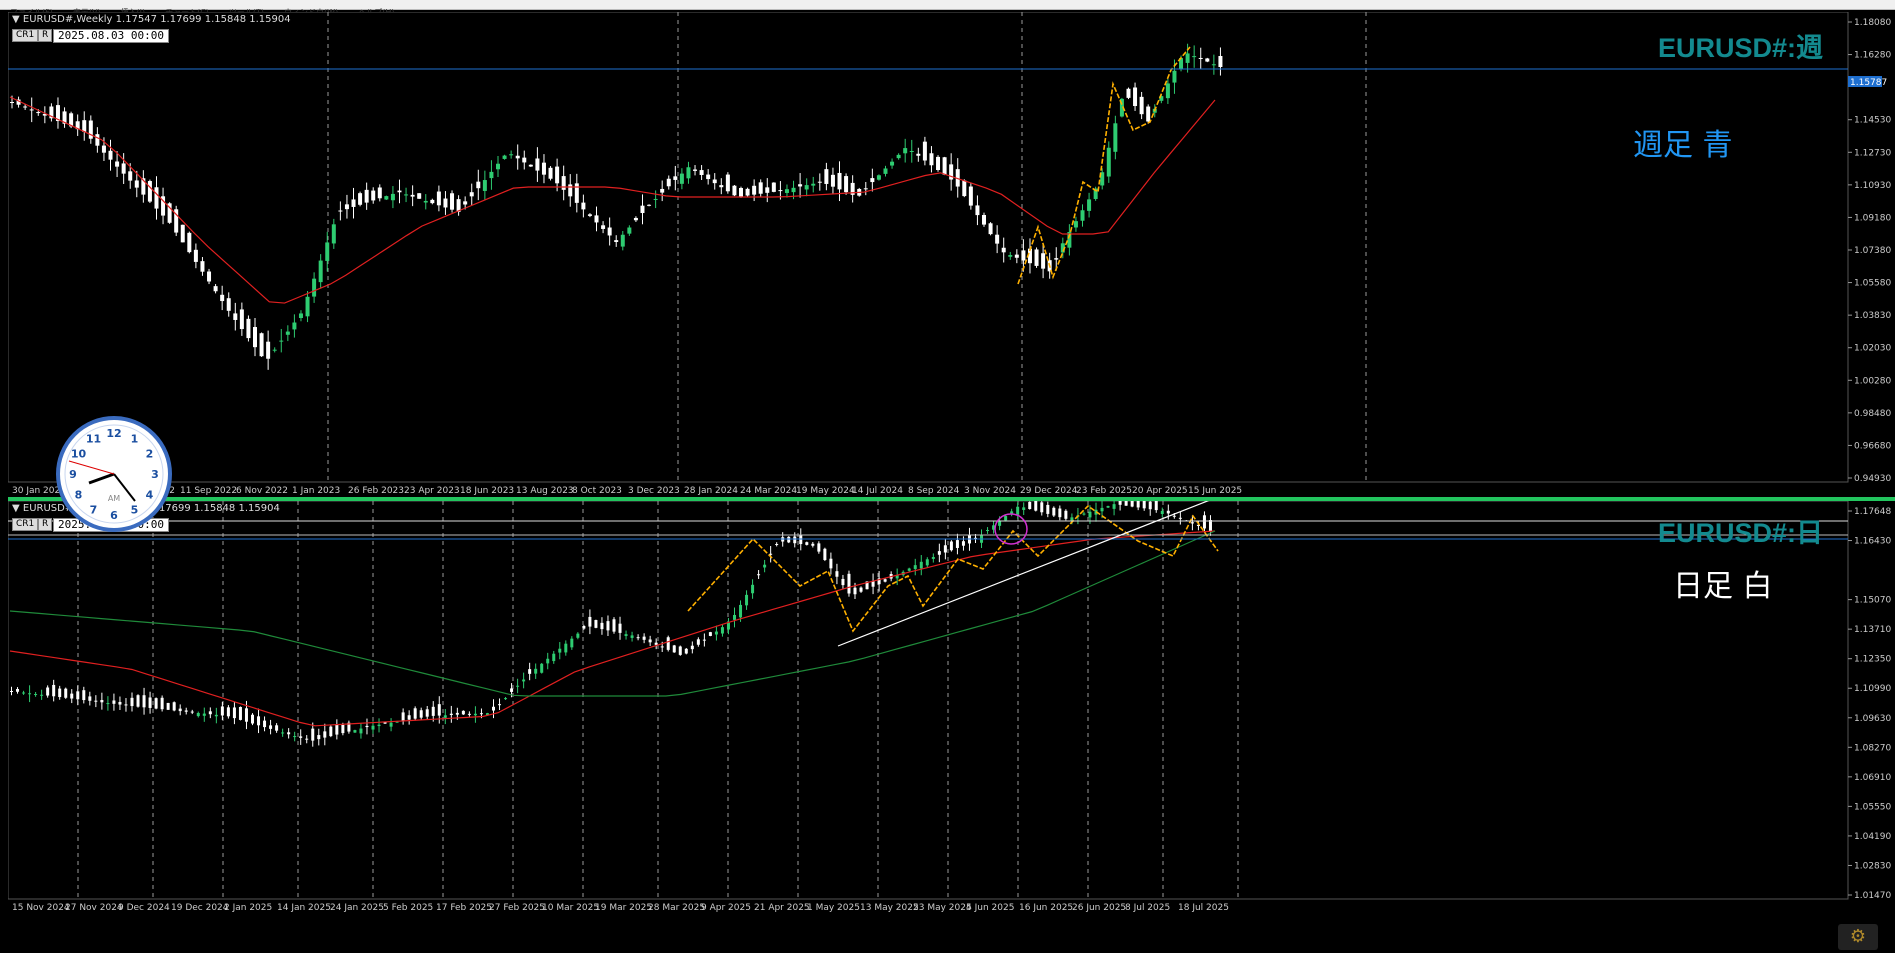 The image size is (1895, 953). What do you see at coordinates (111, 36) in the screenshot?
I see `date-input: 2025.08.03 00:00` at bounding box center [111, 36].